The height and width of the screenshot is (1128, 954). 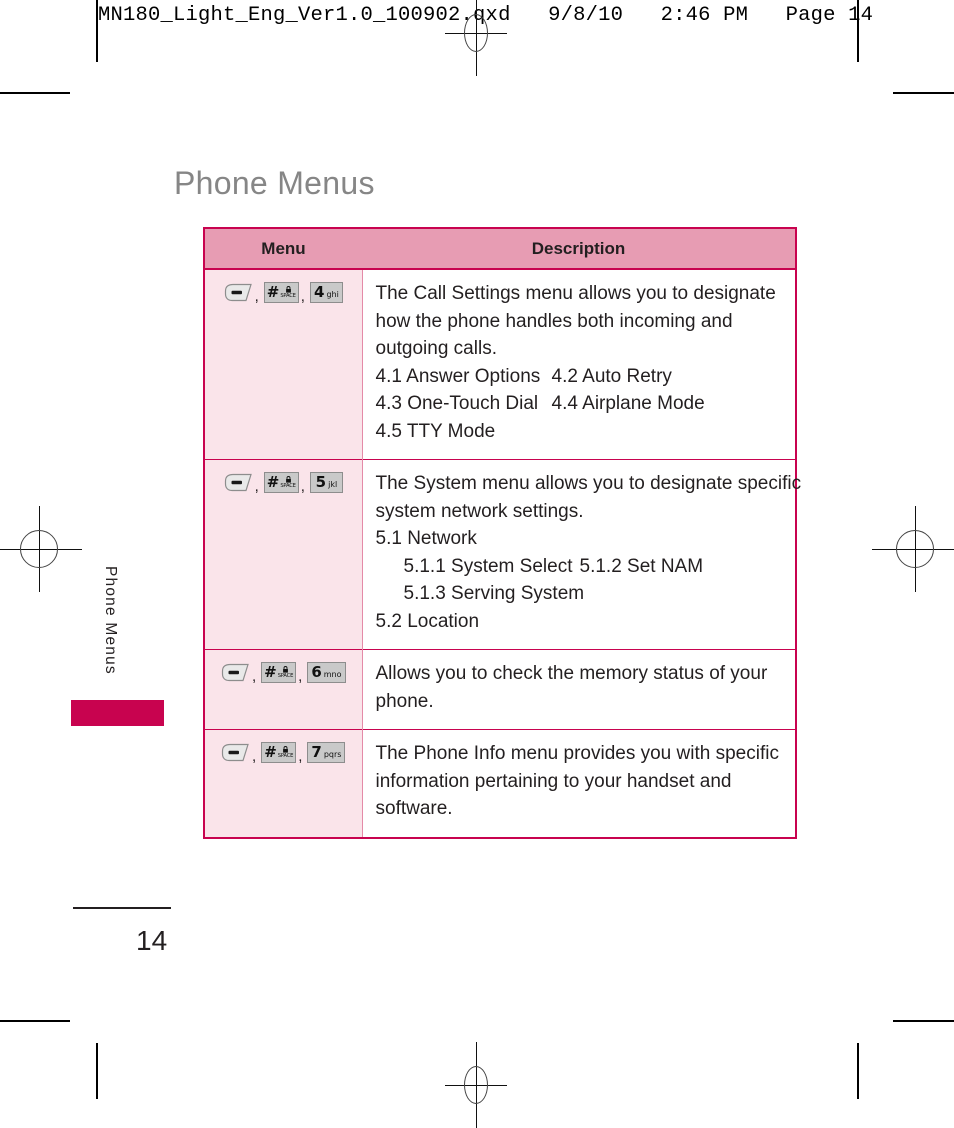 What do you see at coordinates (414, 808) in the screenshot?
I see `description-line: software.` at bounding box center [414, 808].